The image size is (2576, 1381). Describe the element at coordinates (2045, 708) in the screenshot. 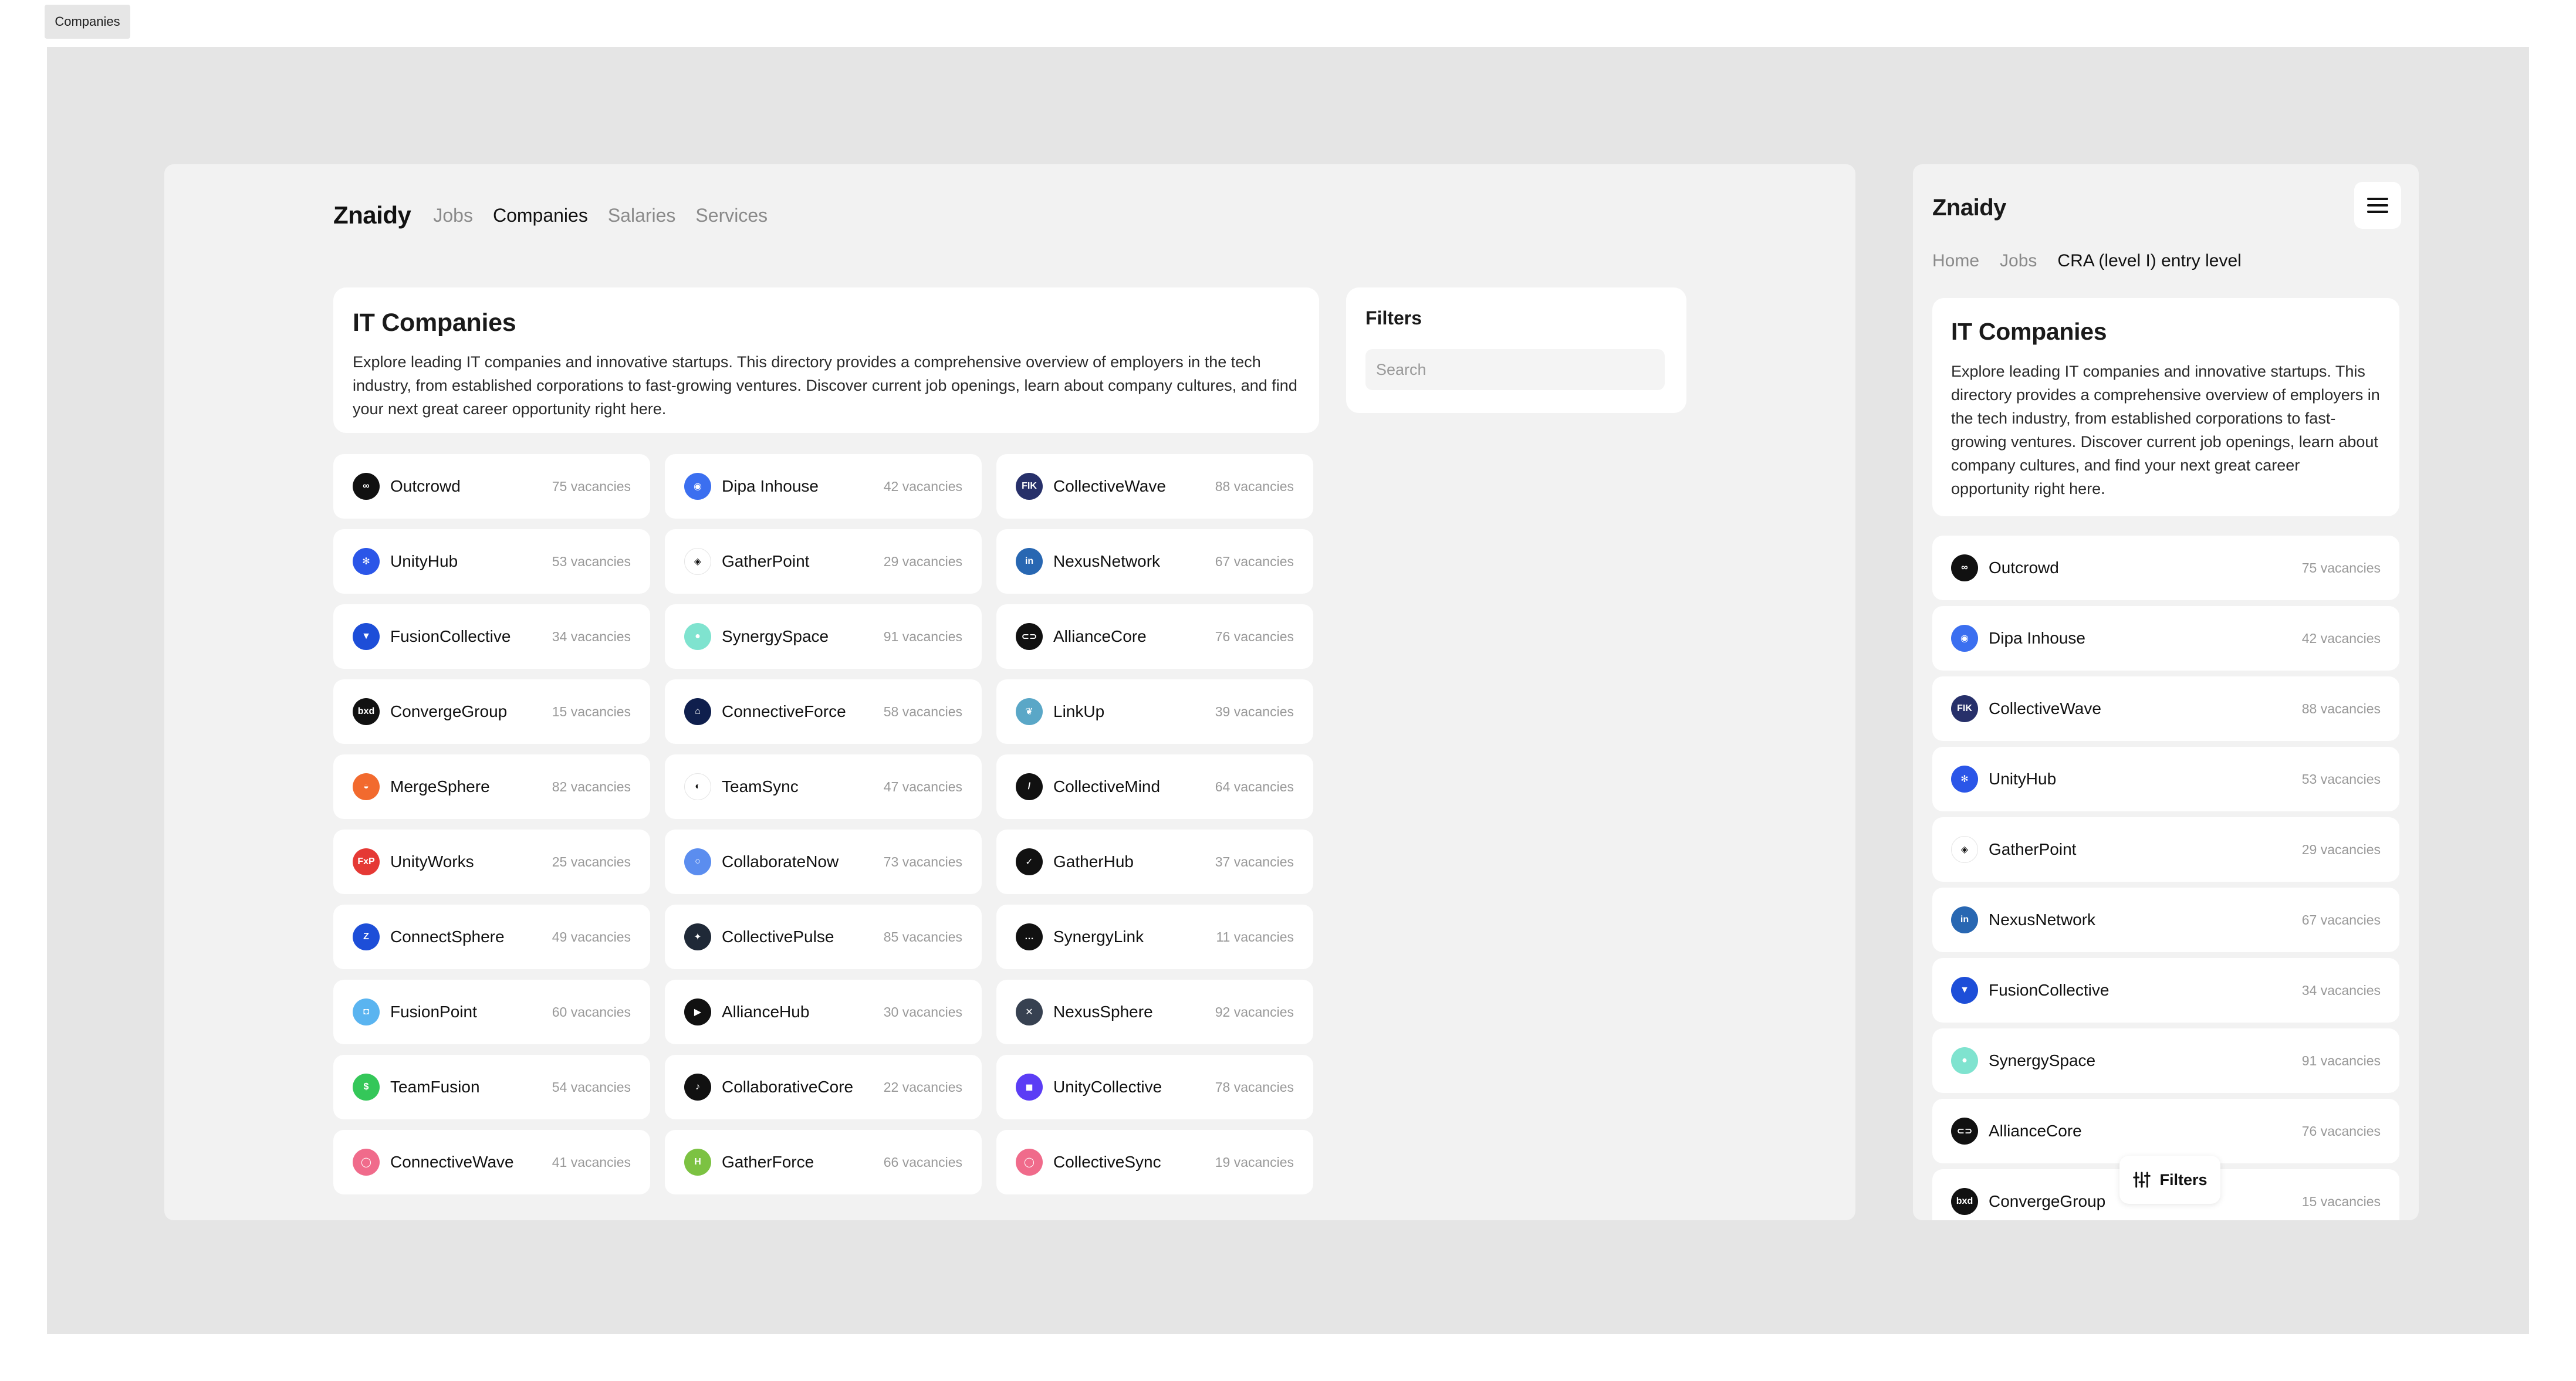

I see `company-name: CollectiveWave` at that location.